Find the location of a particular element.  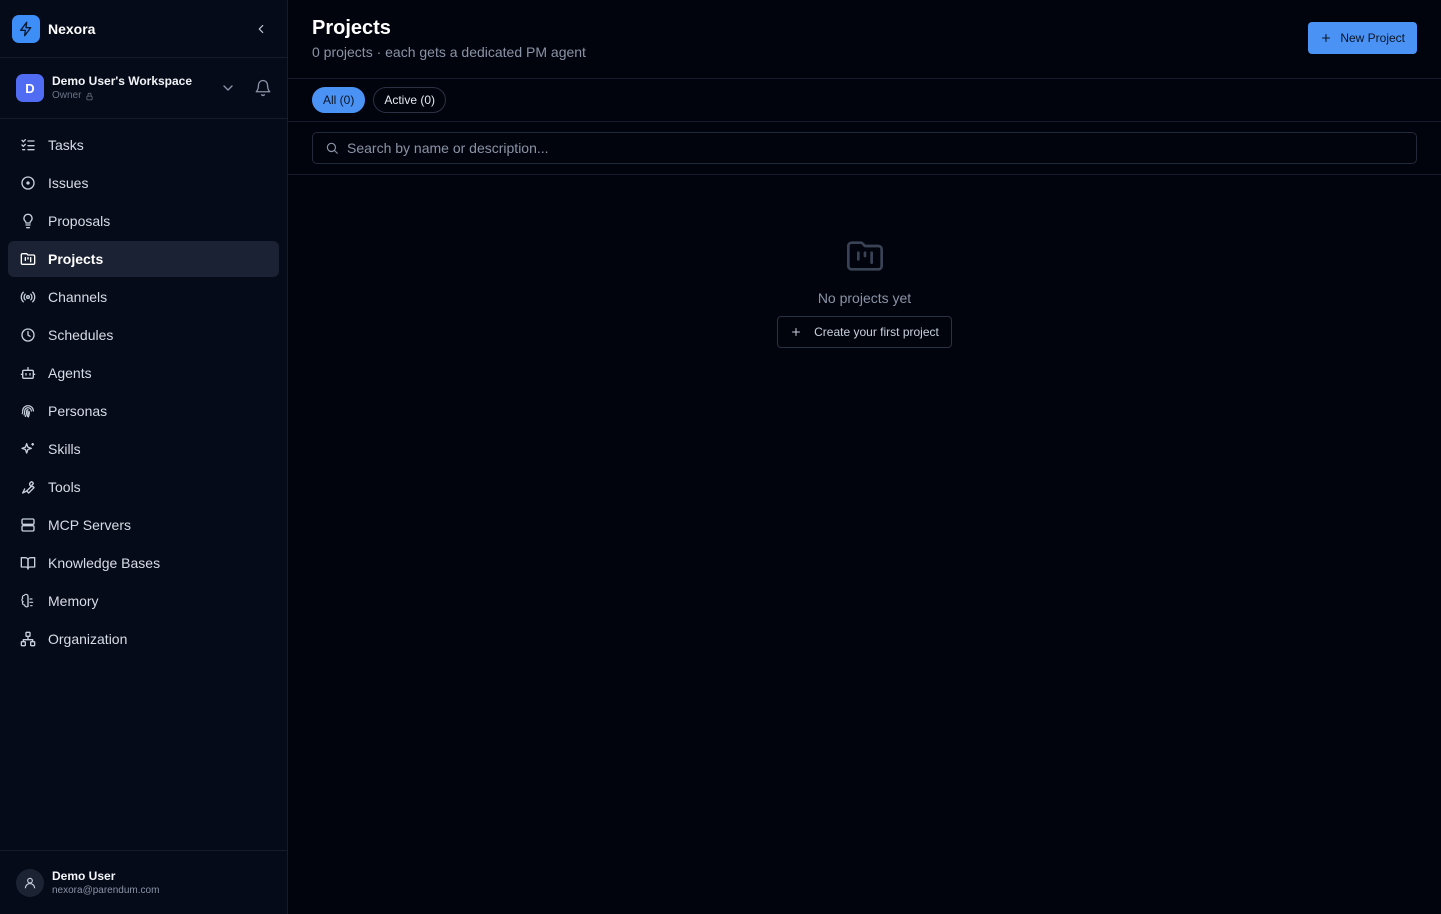

sidebar-item-label: Schedules is located at coordinates (81, 335).